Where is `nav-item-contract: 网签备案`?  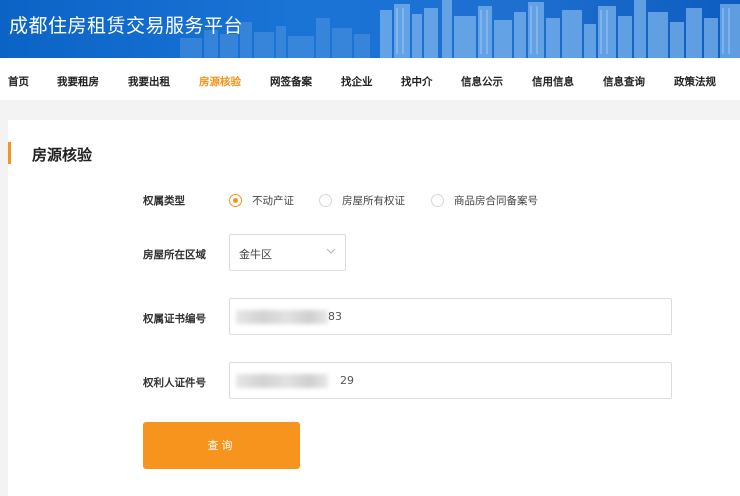 nav-item-contract: 网签备案 is located at coordinates (291, 81).